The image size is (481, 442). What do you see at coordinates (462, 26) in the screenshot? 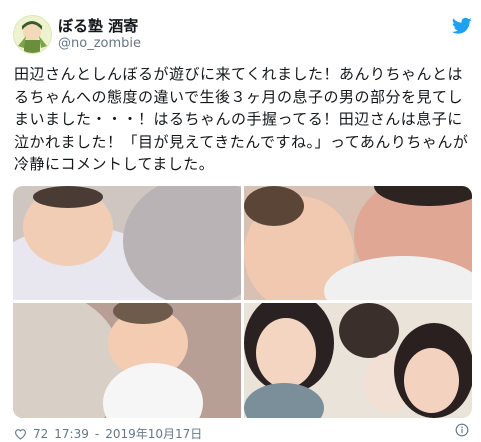
I see `twitter-bird-icon` at bounding box center [462, 26].